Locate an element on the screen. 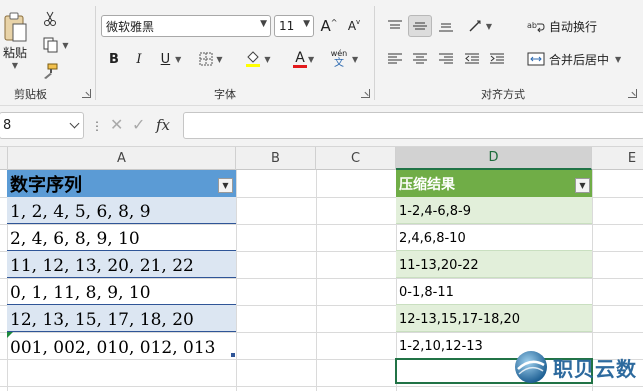 The height and width of the screenshot is (391, 643). column-header-c: C is located at coordinates (356, 158).